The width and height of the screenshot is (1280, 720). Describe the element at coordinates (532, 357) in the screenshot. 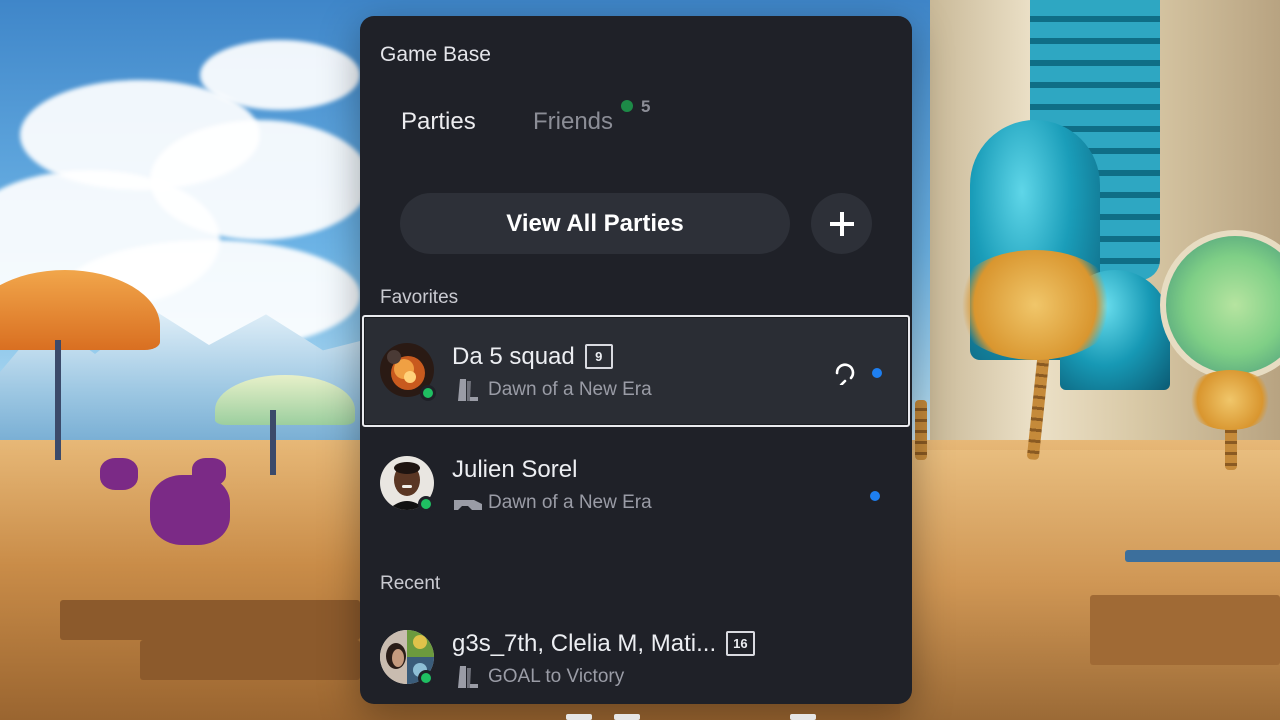

I see `party-name: Da 5 squad 9` at that location.